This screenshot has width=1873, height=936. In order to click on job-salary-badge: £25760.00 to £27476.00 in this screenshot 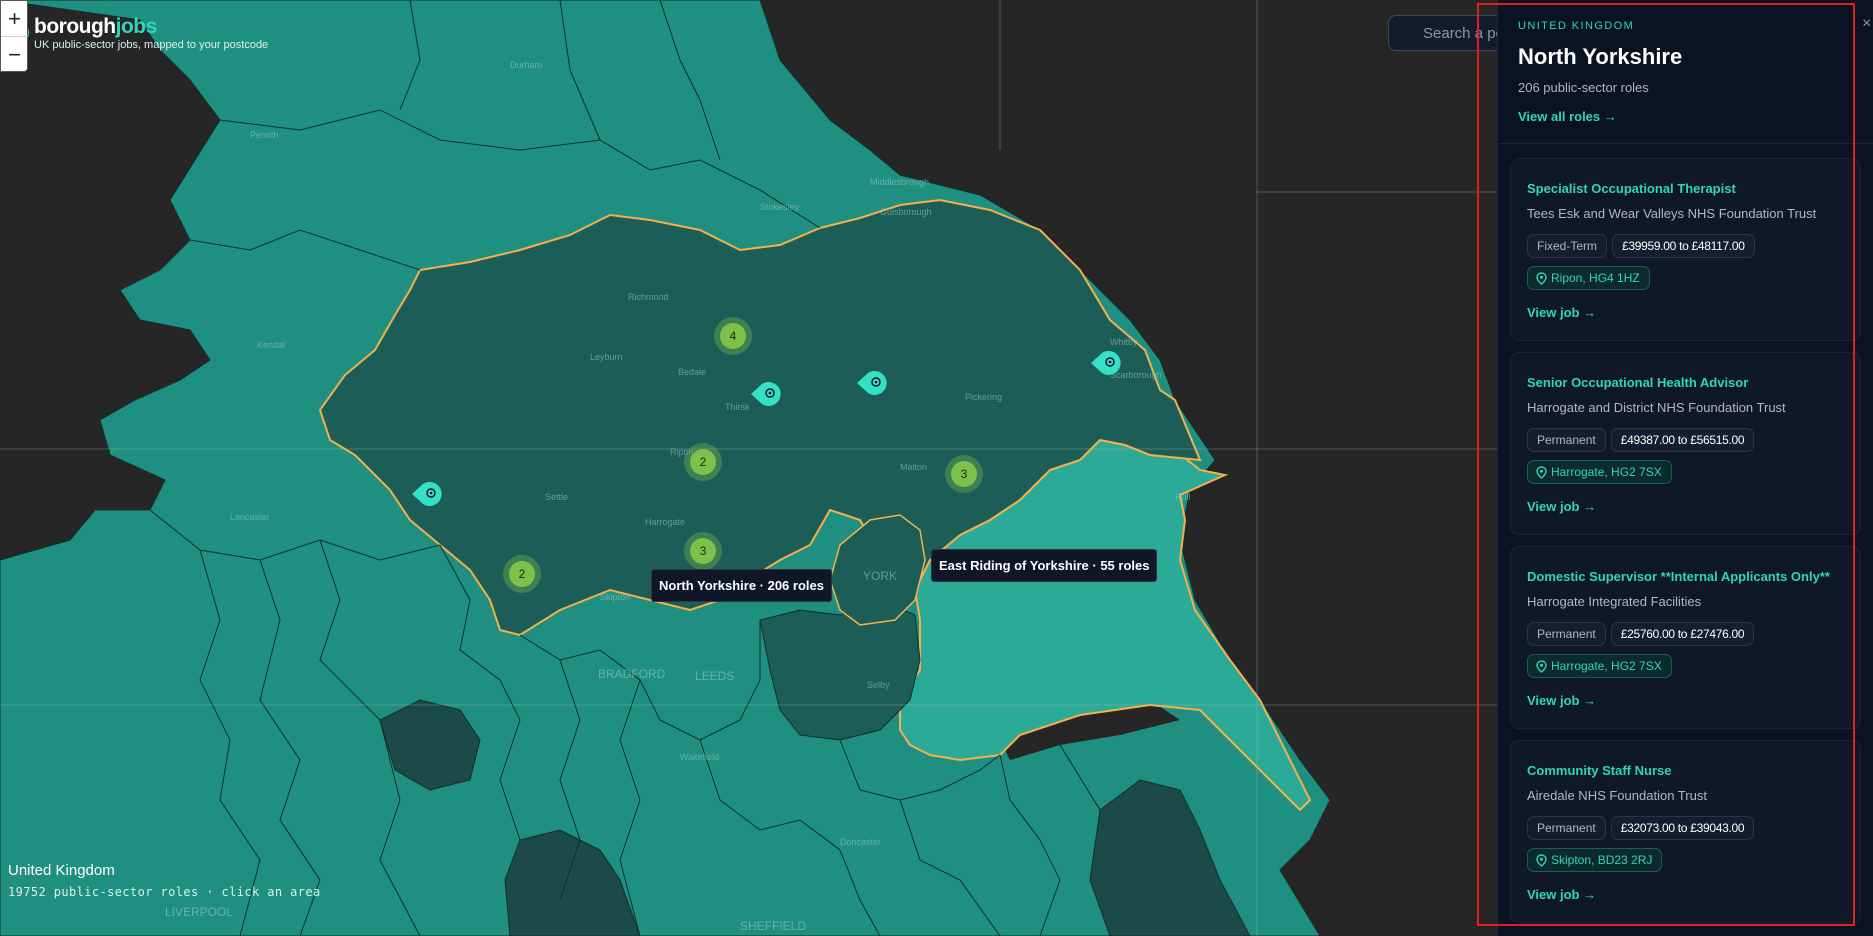, I will do `click(1682, 634)`.